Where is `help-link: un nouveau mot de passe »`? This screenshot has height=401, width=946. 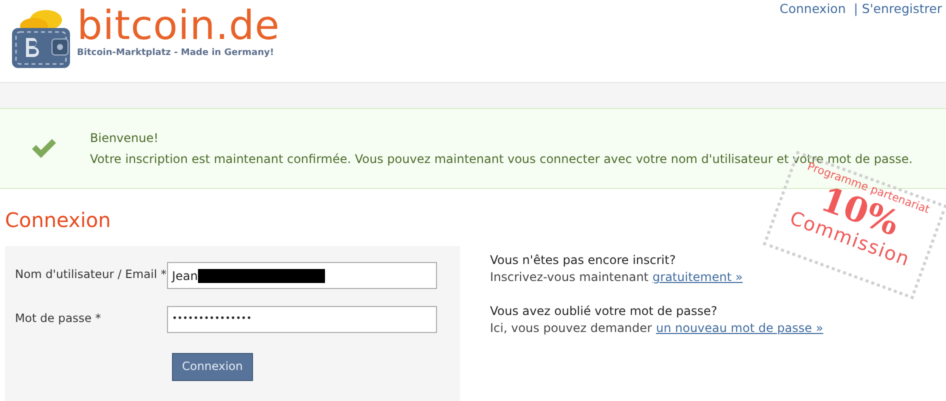
help-link: un nouveau mot de passe » is located at coordinates (740, 328).